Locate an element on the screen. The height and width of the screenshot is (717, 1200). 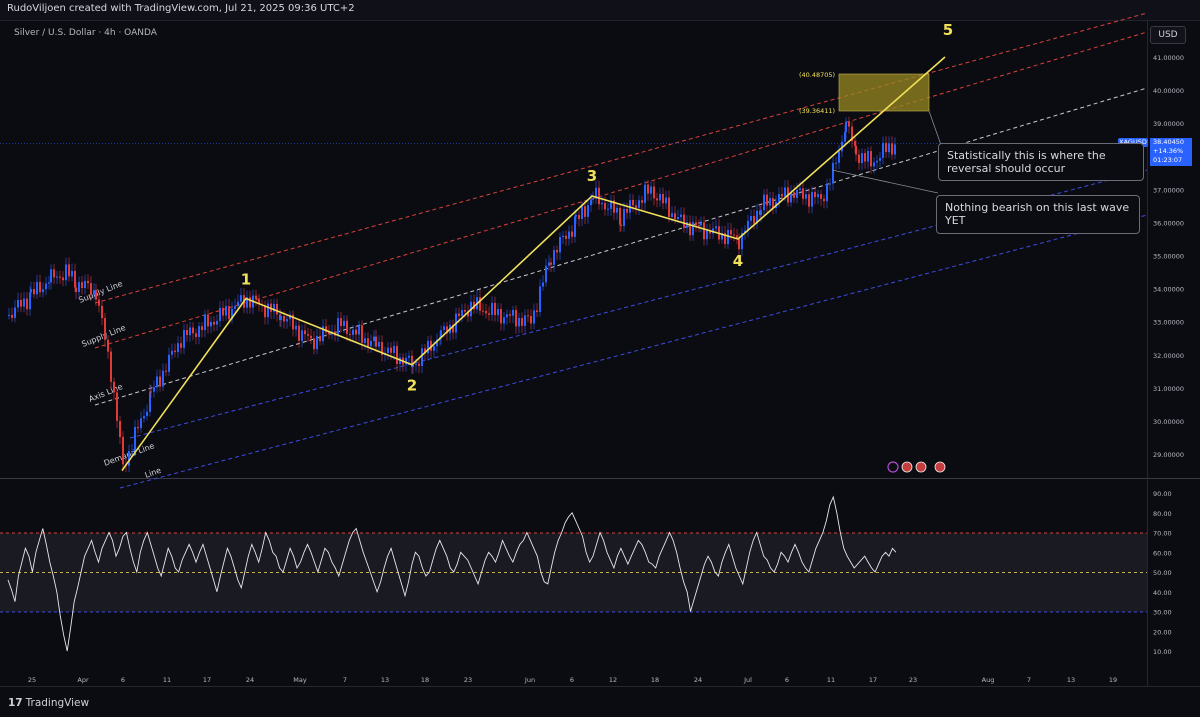
time-tick-label: 17 is located at coordinates (207, 680).